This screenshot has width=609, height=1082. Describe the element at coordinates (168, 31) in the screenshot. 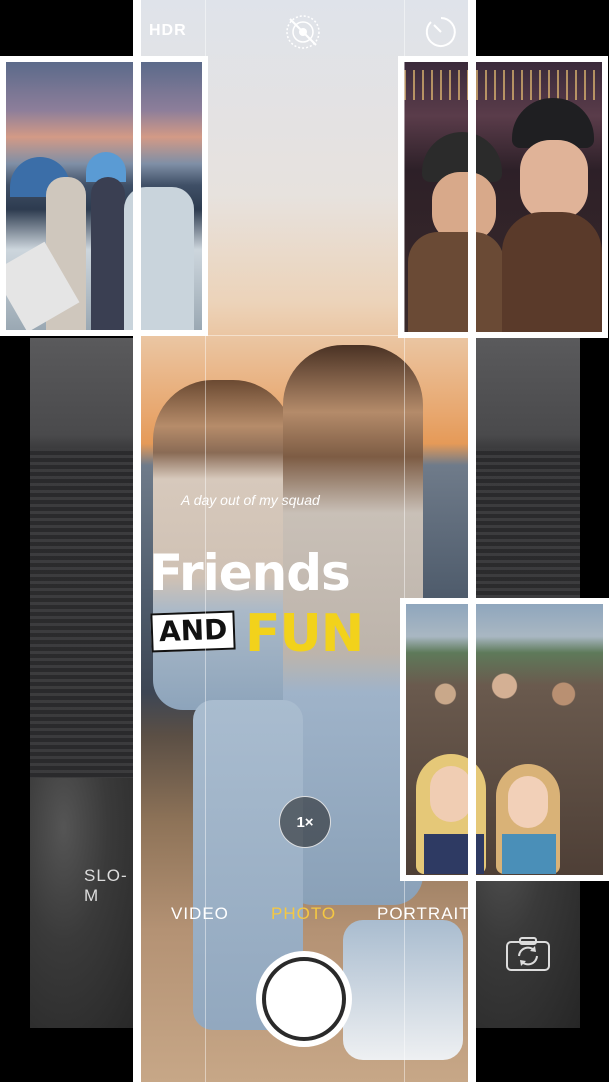

I see `hdr-button: HDR` at that location.